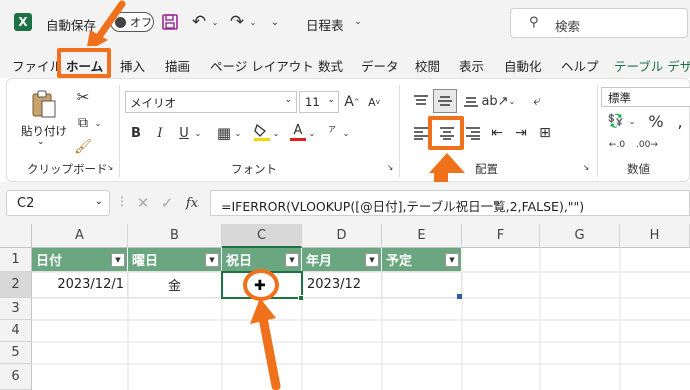 Image resolution: width=690 pixels, height=390 pixels. Describe the element at coordinates (275, 22) in the screenshot. I see `quick-access-dropdown-icon: ⌄` at that location.